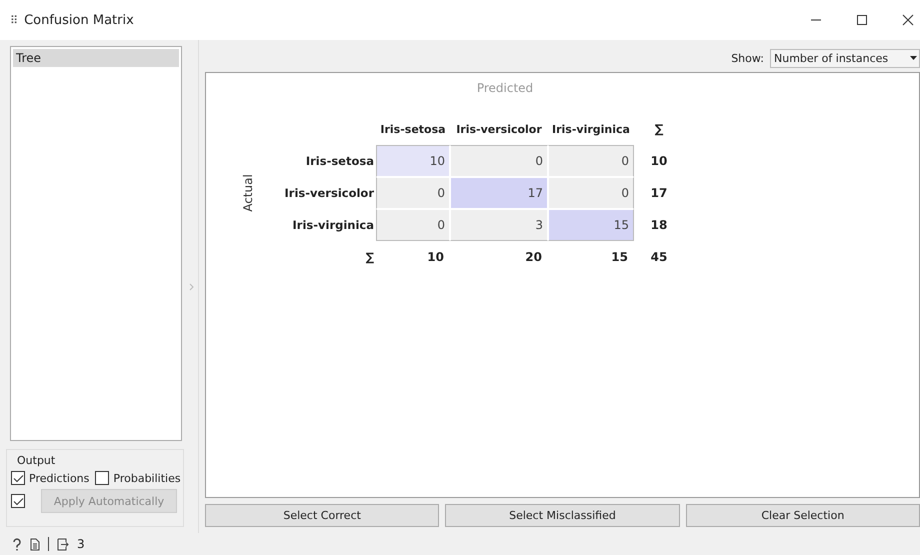 The image size is (920, 555). What do you see at coordinates (659, 193) in the screenshot?
I see `row-sum: 17` at bounding box center [659, 193].